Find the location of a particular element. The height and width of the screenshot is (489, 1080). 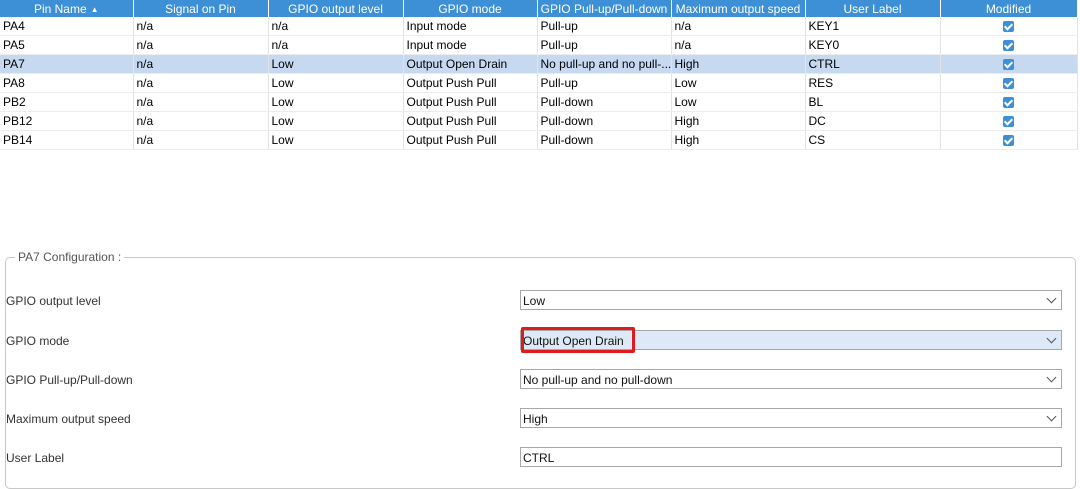

gpio-pull-value: No pull-up and no pull-down is located at coordinates (598, 380).